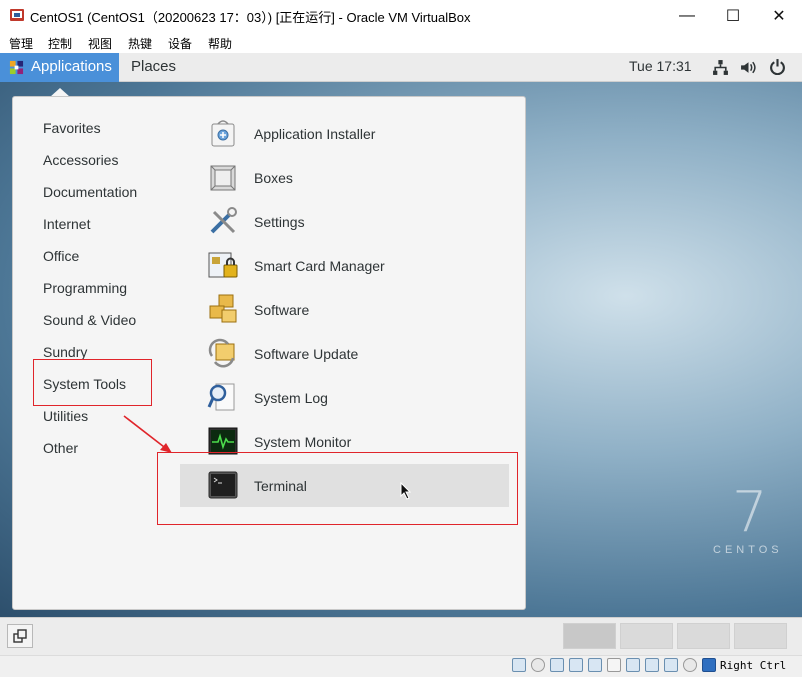 The image size is (802, 677). Describe the element at coordinates (140, 43) in the screenshot. I see `menu-hotkeys: 热键` at that location.